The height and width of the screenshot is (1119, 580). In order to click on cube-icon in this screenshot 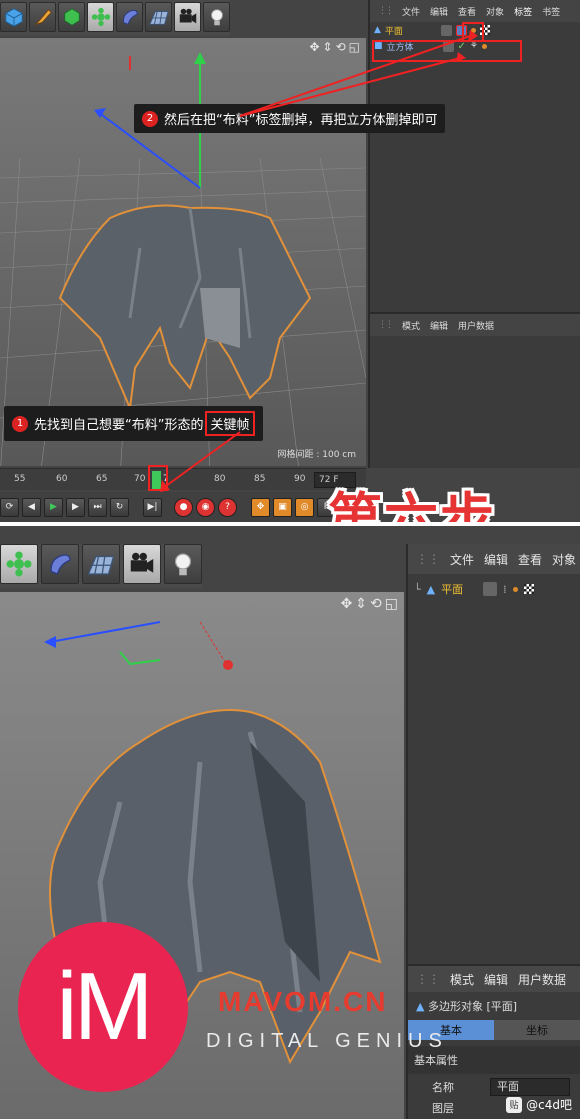, I will do `click(13, 17)`.